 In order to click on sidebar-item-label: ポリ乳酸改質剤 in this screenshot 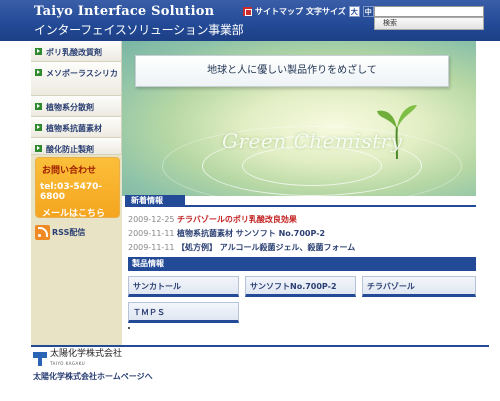, I will do `click(74, 52)`.